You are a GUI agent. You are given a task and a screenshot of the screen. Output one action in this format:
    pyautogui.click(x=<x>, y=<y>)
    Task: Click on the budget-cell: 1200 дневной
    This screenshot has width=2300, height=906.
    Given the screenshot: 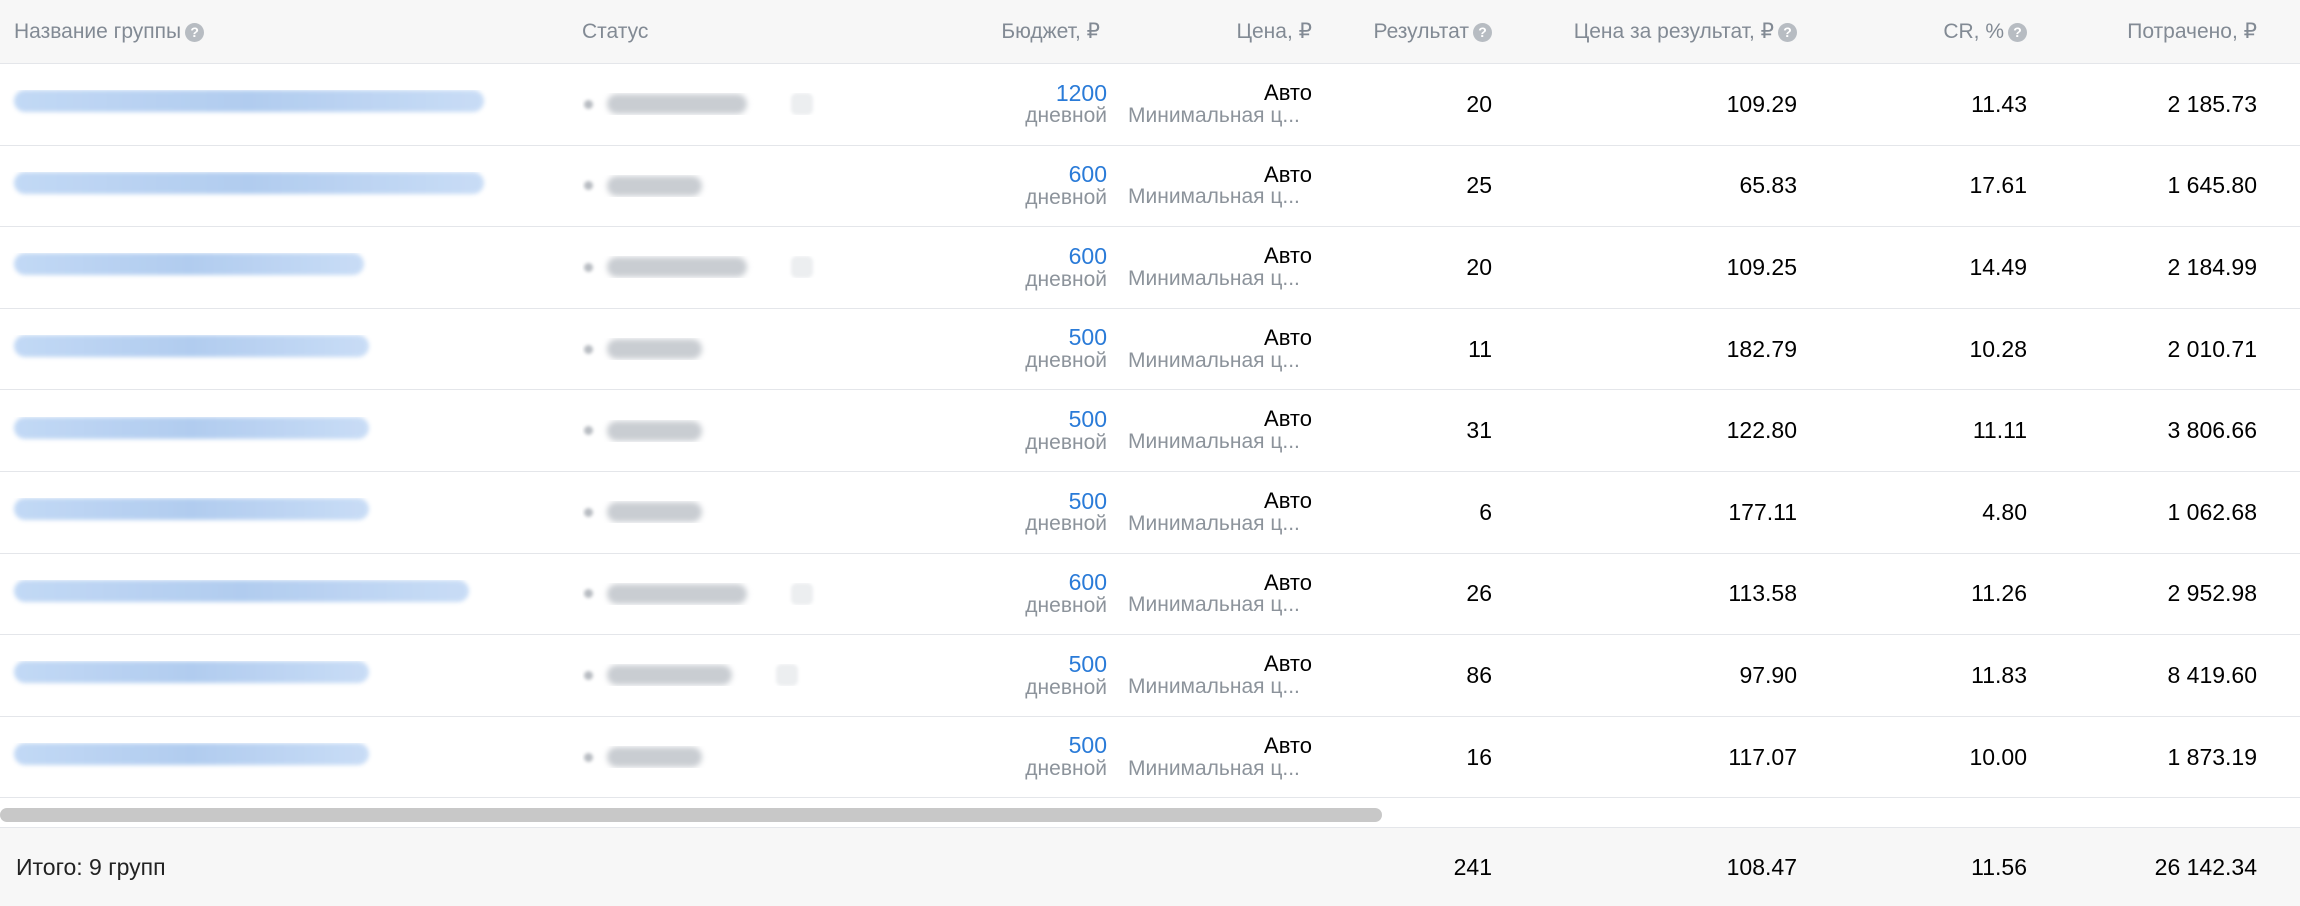 What is the action you would take?
    pyautogui.click(x=983, y=105)
    